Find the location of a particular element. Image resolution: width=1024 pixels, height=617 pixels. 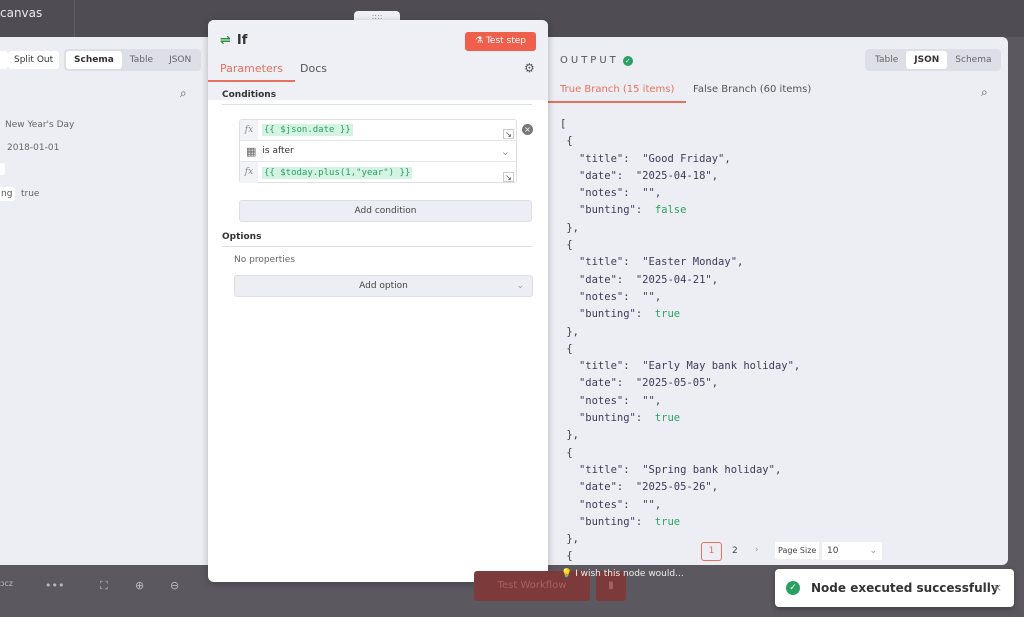

field-value: New Year's Day is located at coordinates (40, 125).